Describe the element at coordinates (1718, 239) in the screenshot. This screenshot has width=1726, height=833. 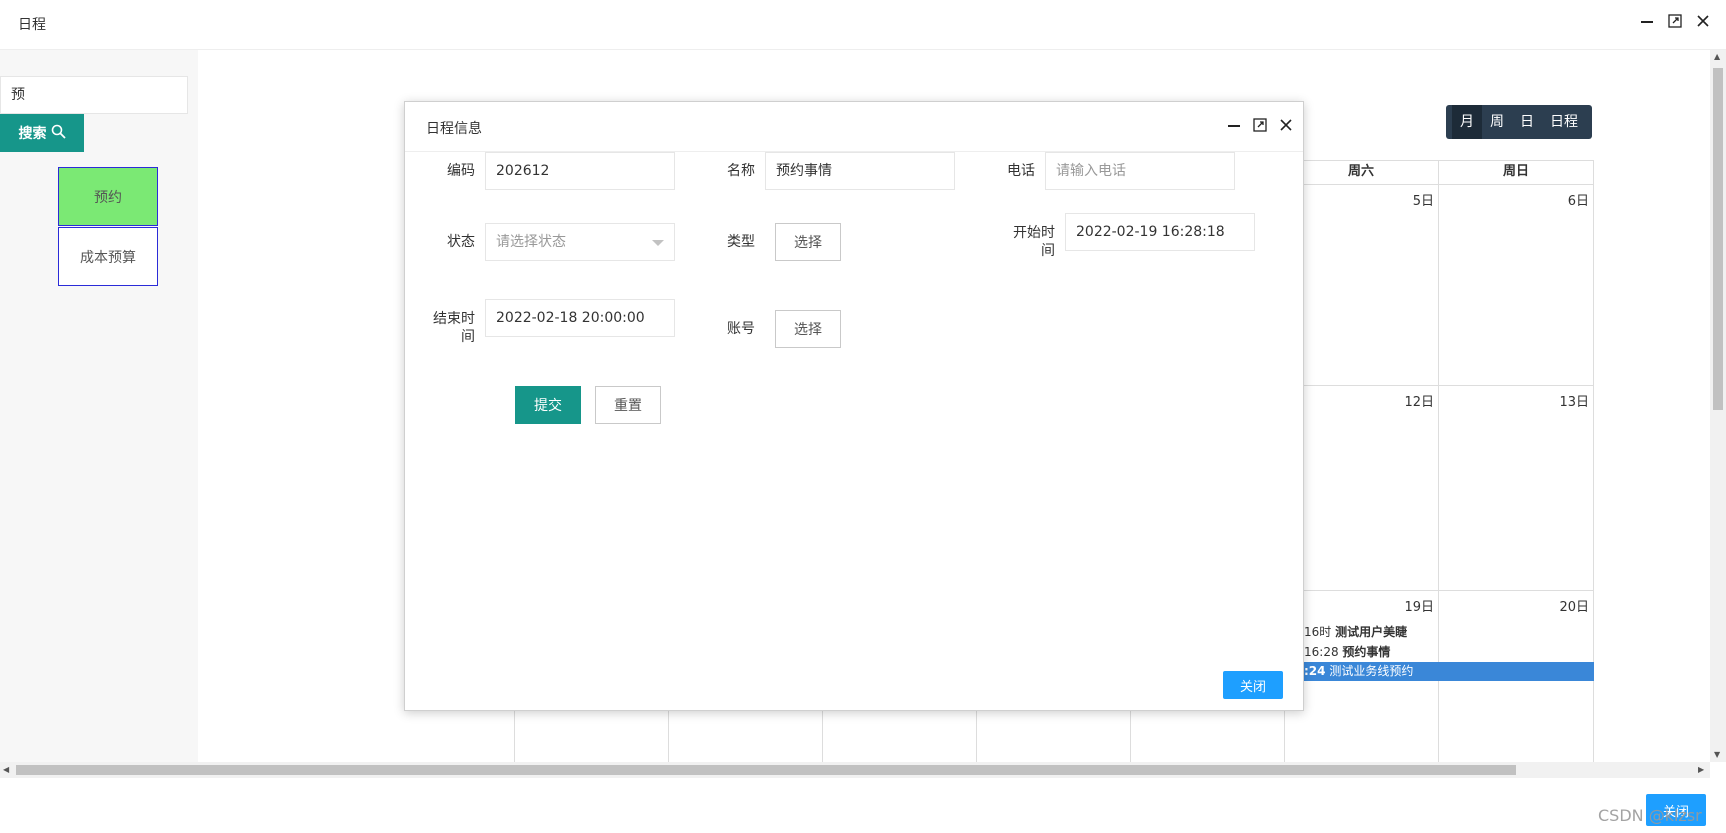
I see `vertical-scrollbar-thumb` at that location.